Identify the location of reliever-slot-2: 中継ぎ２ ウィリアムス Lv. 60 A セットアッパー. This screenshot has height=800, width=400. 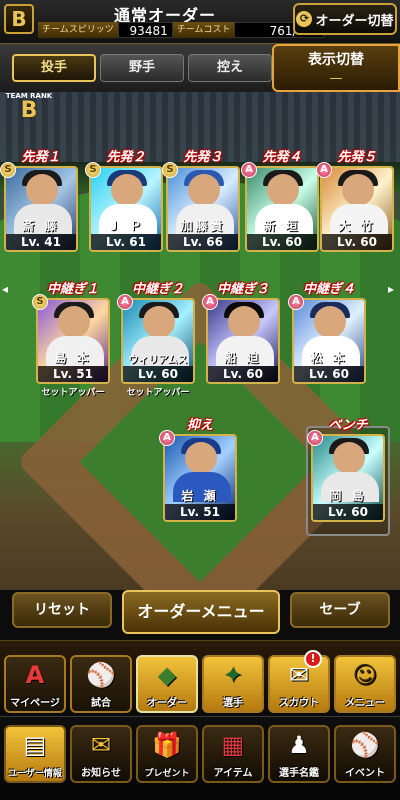
(156, 340).